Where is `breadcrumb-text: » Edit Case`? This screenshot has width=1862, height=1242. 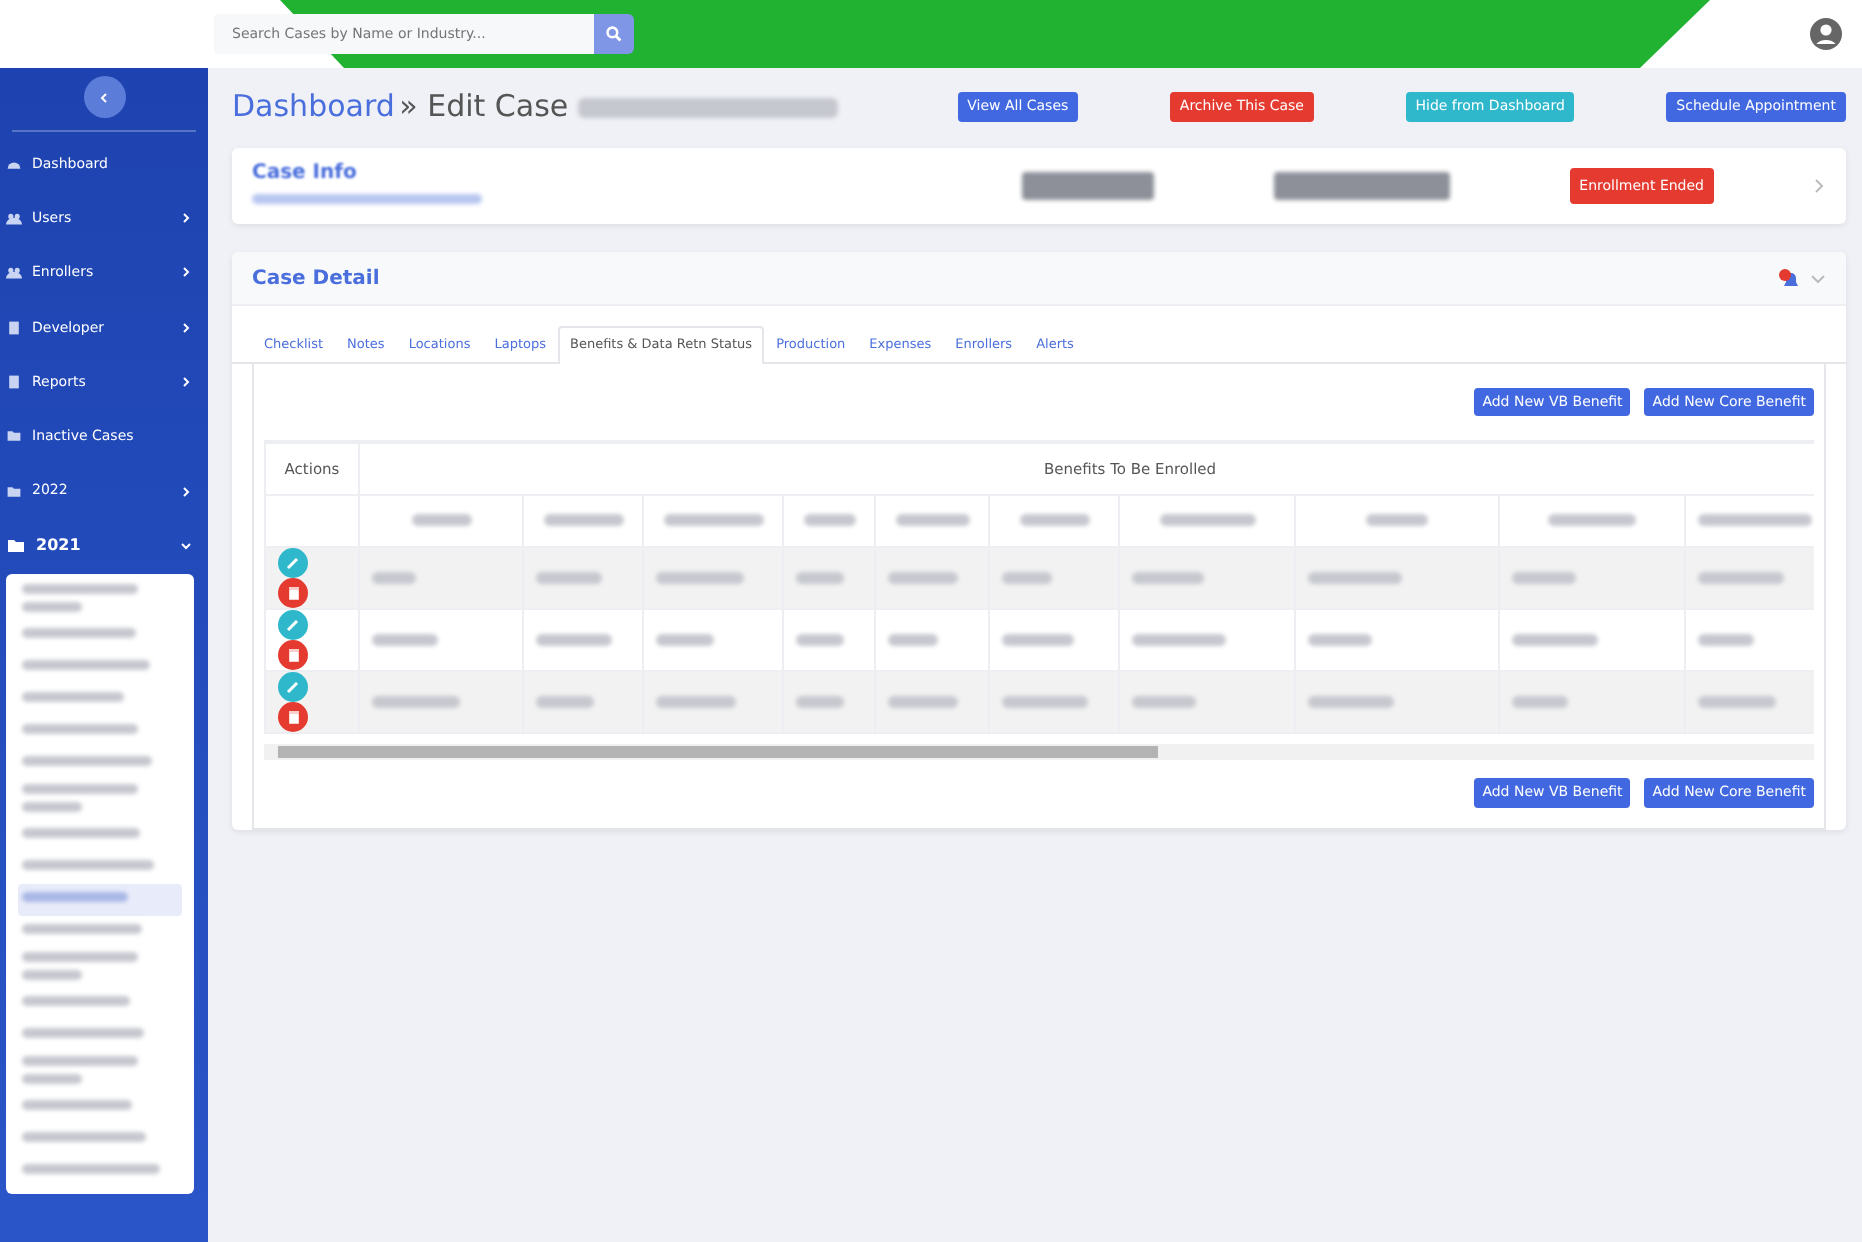 breadcrumb-text: » Edit Case is located at coordinates (484, 106).